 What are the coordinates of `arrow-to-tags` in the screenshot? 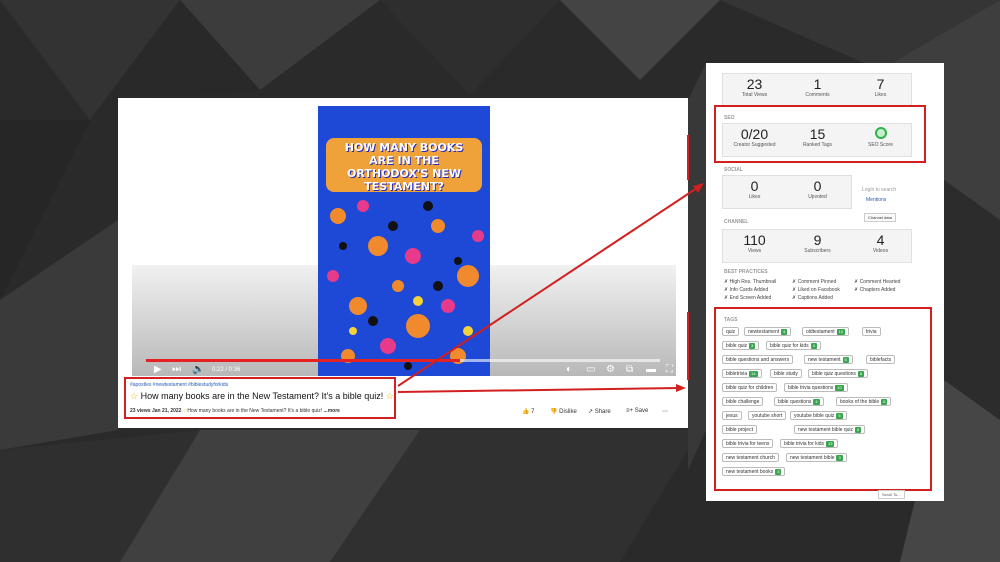 It's located at (539, 390).